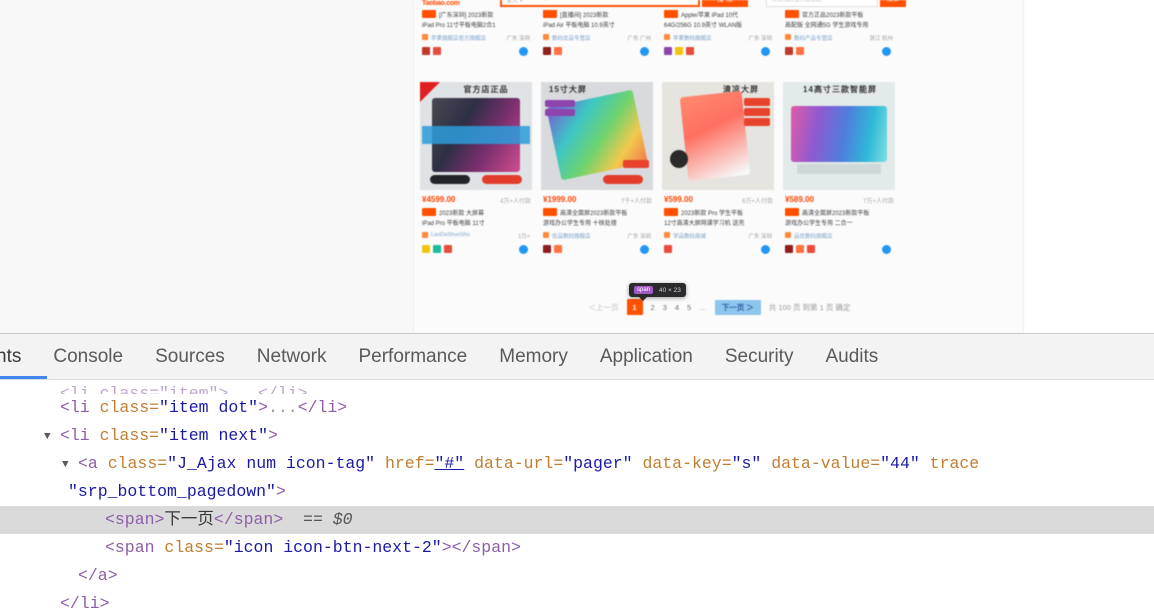  I want to click on product-shop: 品优数码旗舰店, so click(839, 236).